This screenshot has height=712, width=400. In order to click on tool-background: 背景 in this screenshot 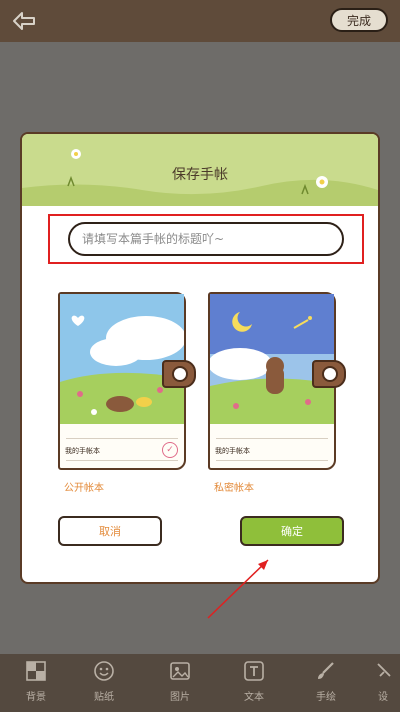, I will do `click(36, 685)`.